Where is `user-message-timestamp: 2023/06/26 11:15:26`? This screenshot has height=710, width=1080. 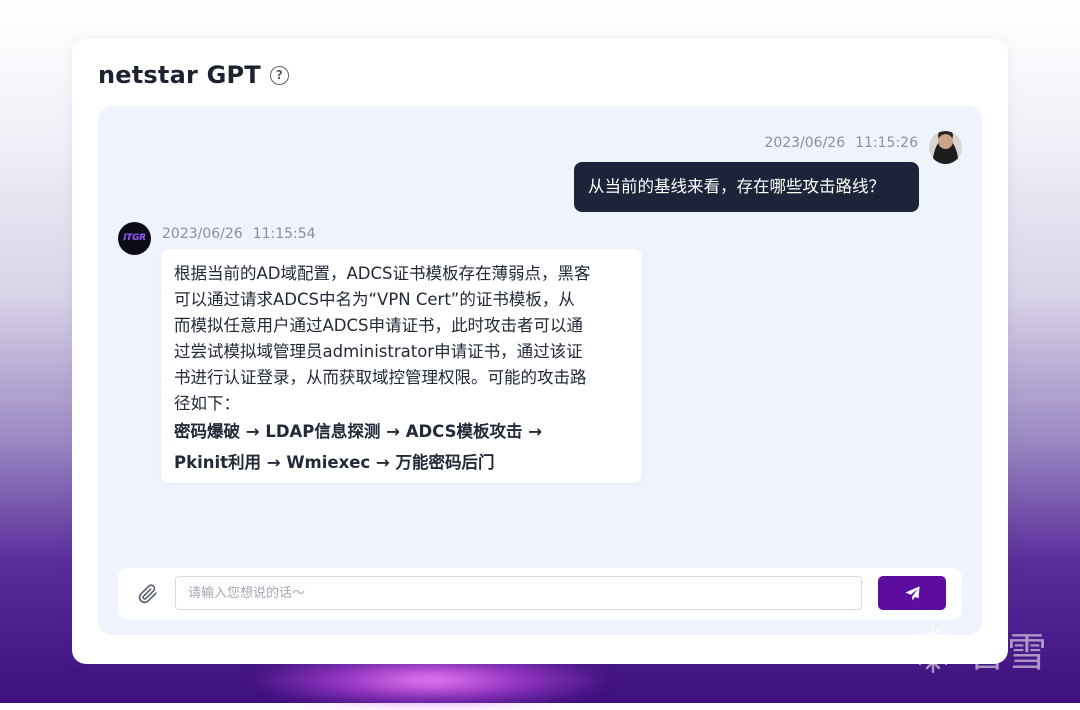
user-message-timestamp: 2023/06/26 11:15:26 is located at coordinates (841, 143).